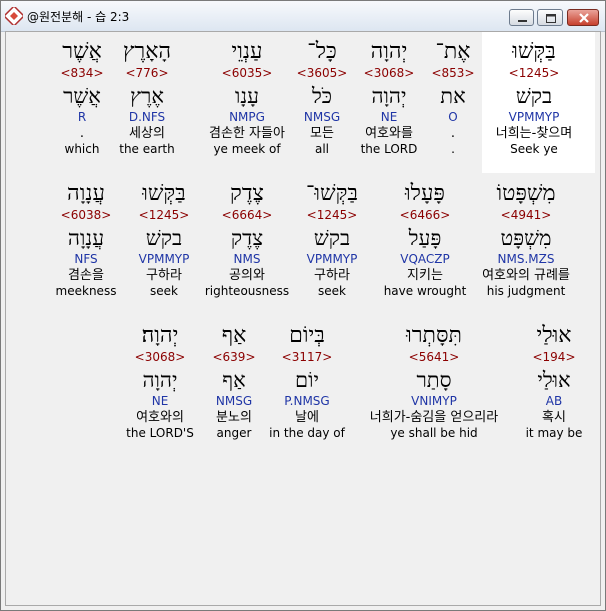 This screenshot has width=606, height=611. Describe the element at coordinates (160, 401) in the screenshot. I see `parsing-code: NE` at that location.